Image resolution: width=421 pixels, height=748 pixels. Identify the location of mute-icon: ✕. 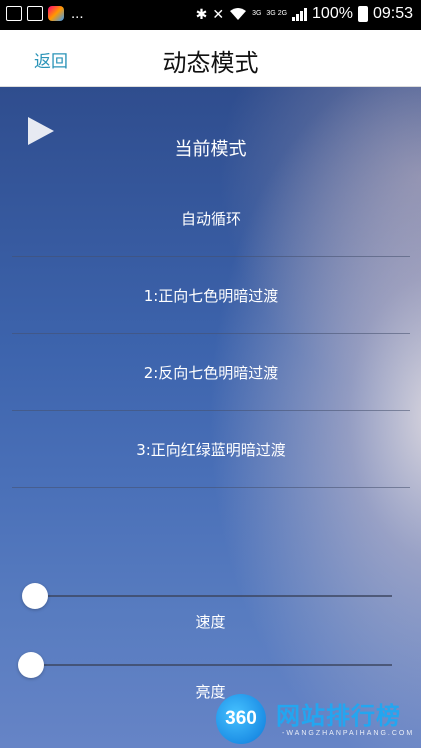
(218, 13).